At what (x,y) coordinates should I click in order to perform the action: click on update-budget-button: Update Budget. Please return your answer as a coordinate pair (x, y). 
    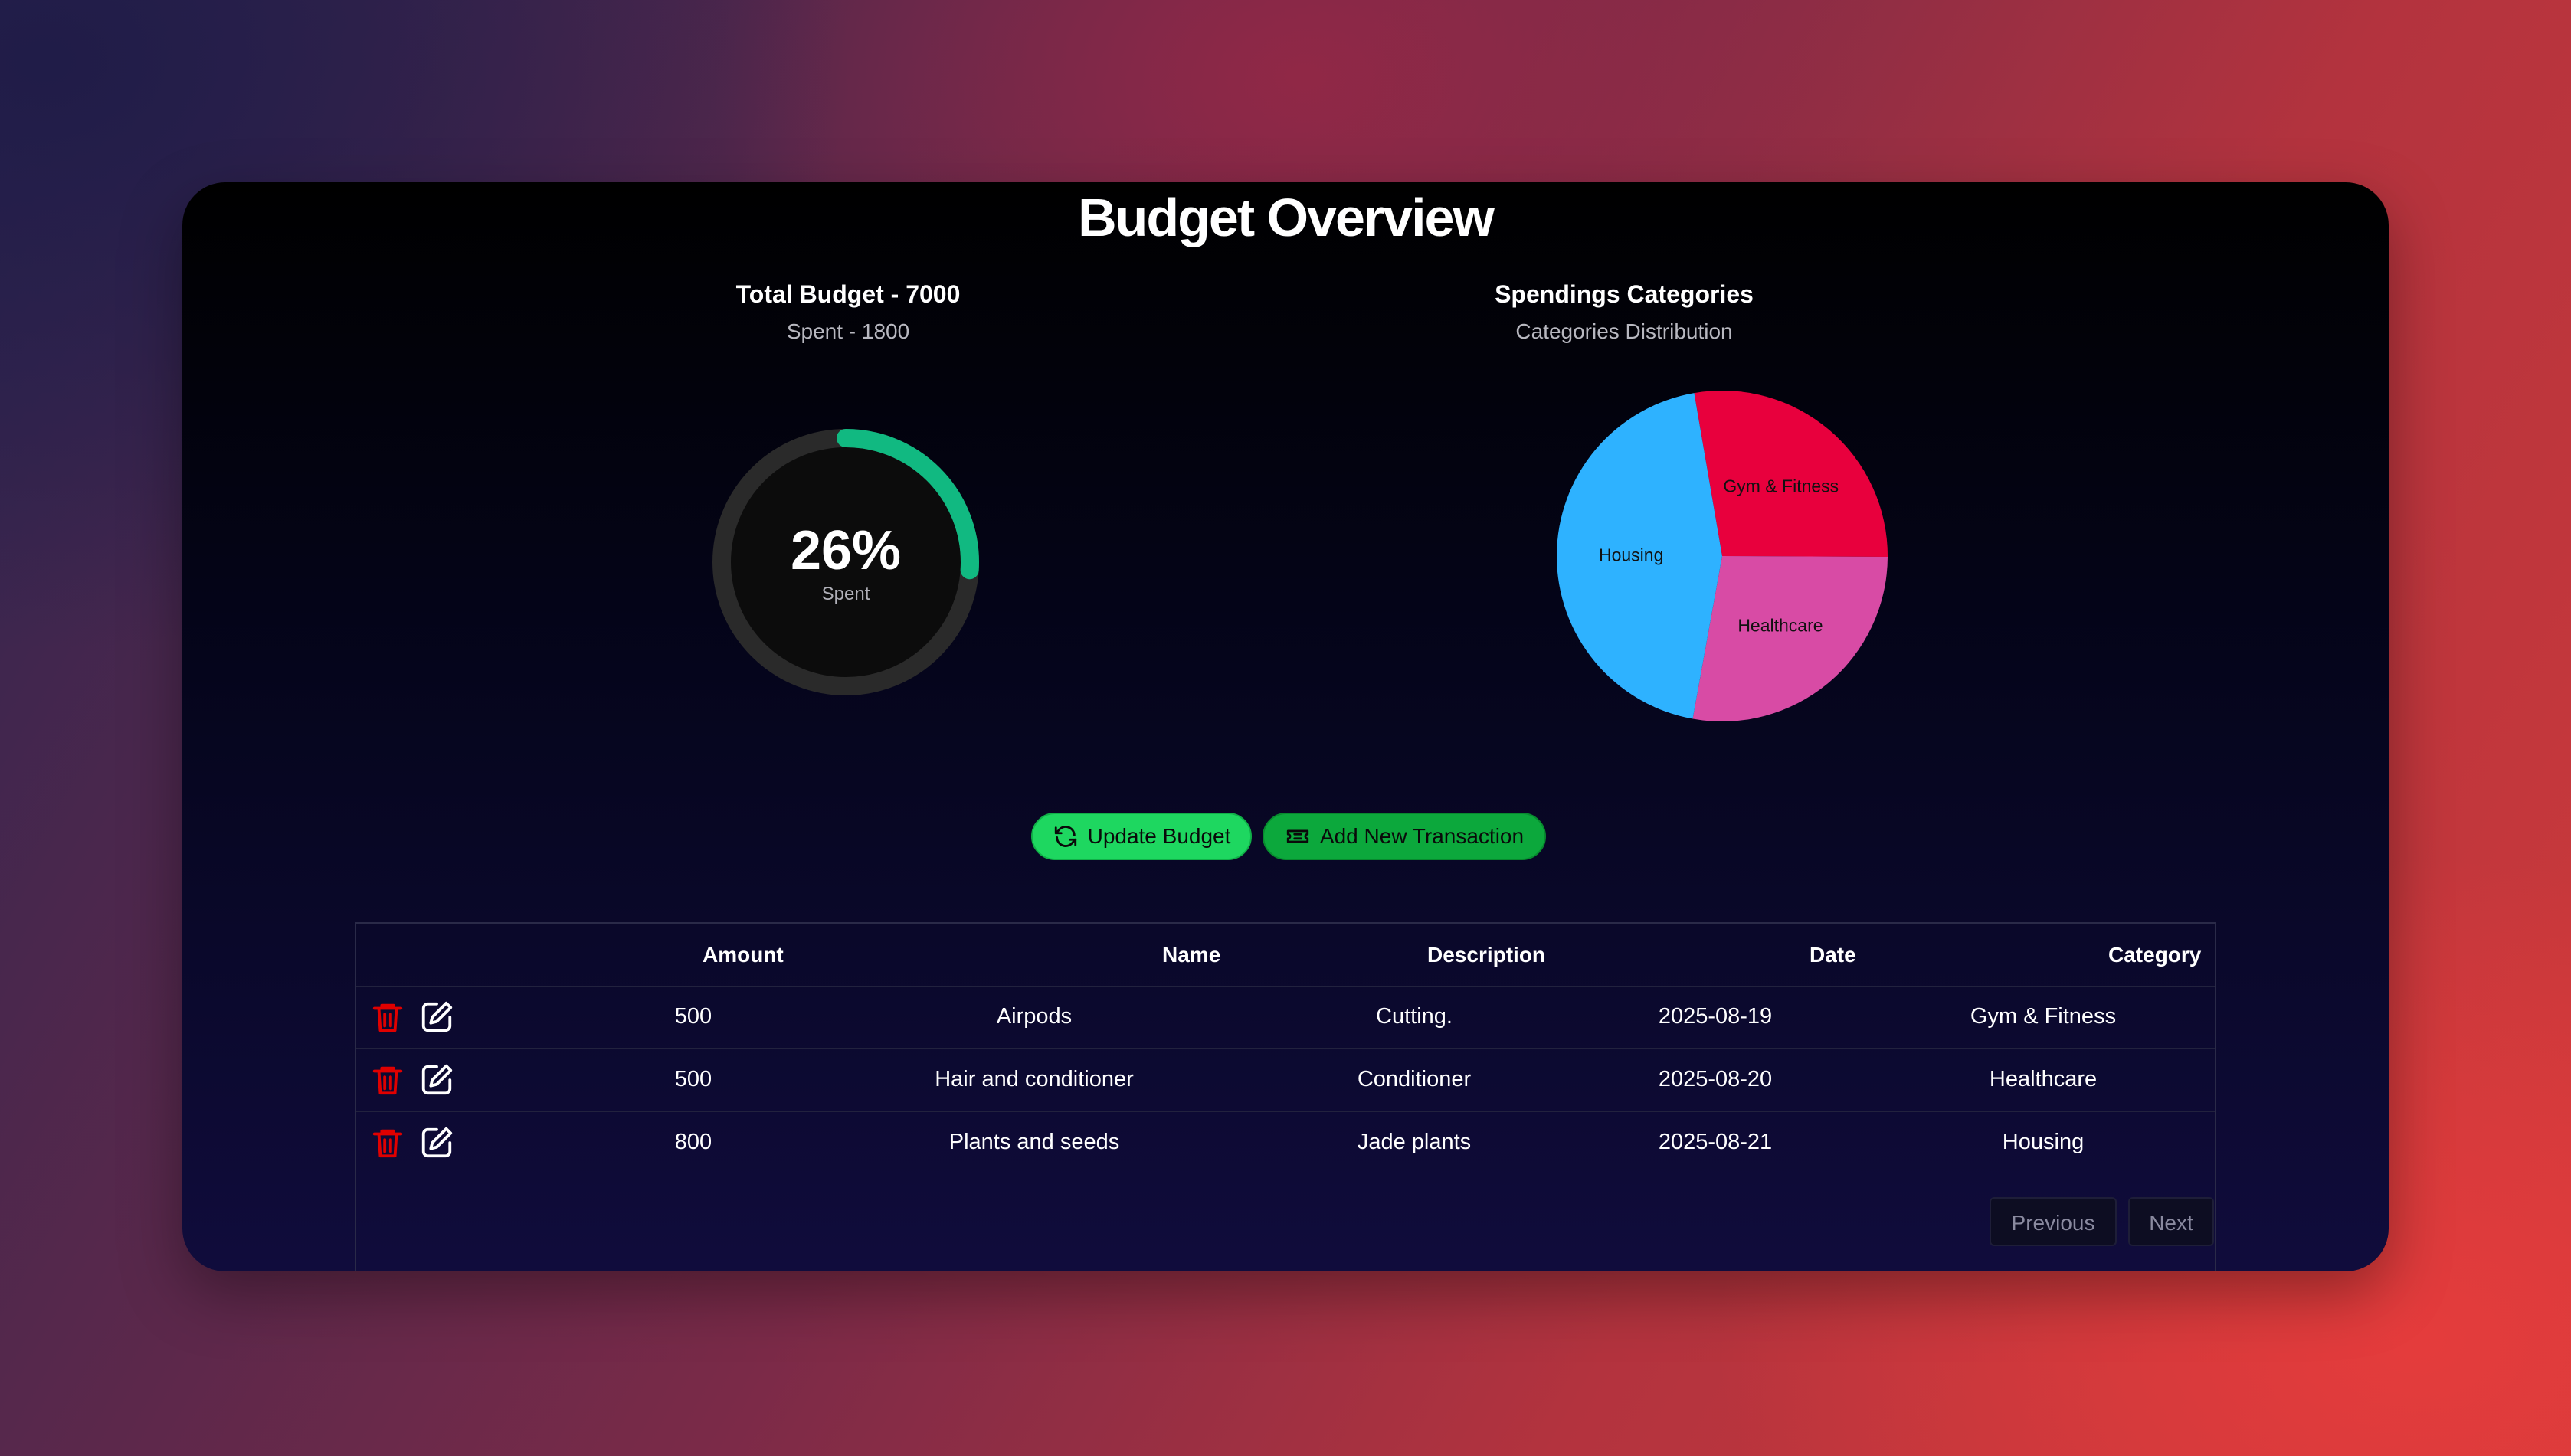
    Looking at the image, I should click on (1141, 836).